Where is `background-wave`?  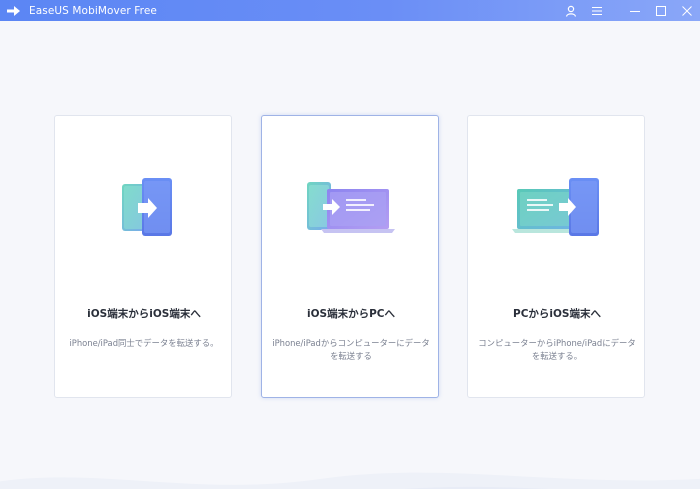
background-wave is located at coordinates (350, 480).